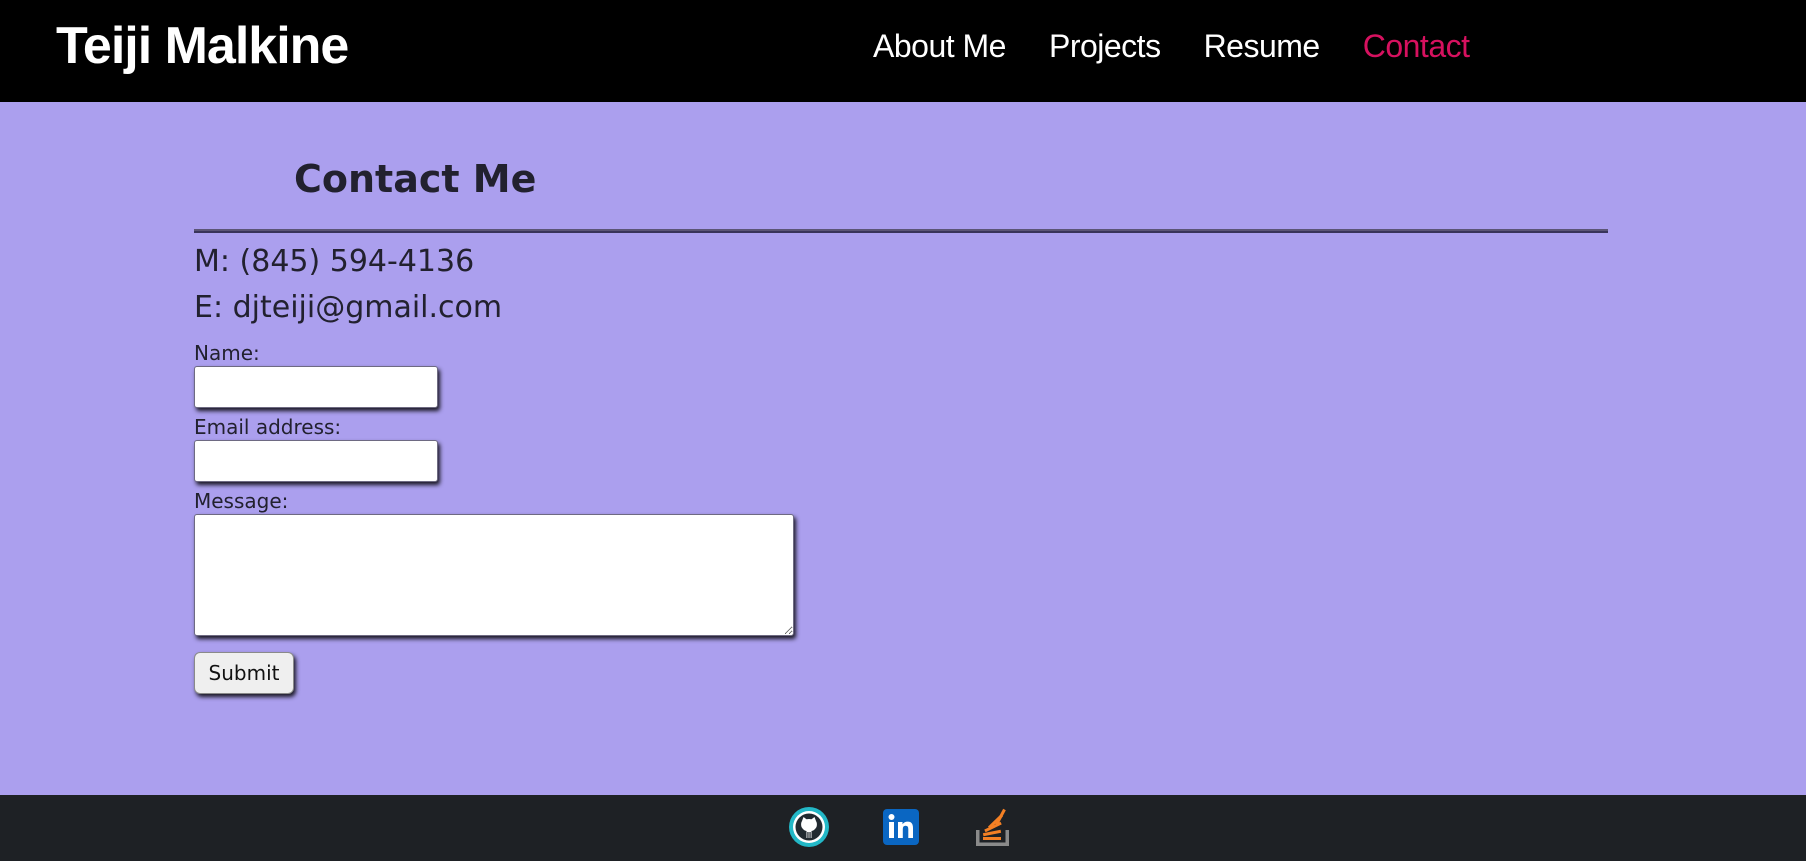 This screenshot has width=1806, height=861. I want to click on nav-link-resume: Resume, so click(1262, 46).